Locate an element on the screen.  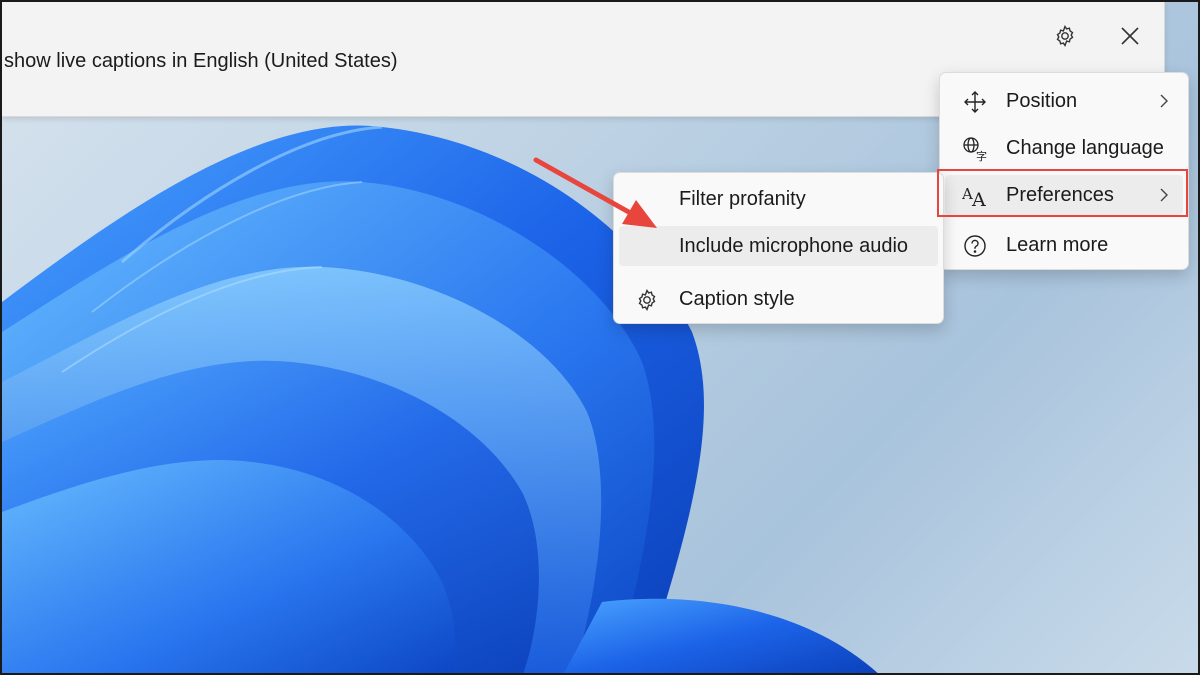
menu-item-label: Include microphone audio is located at coordinates (794, 245).